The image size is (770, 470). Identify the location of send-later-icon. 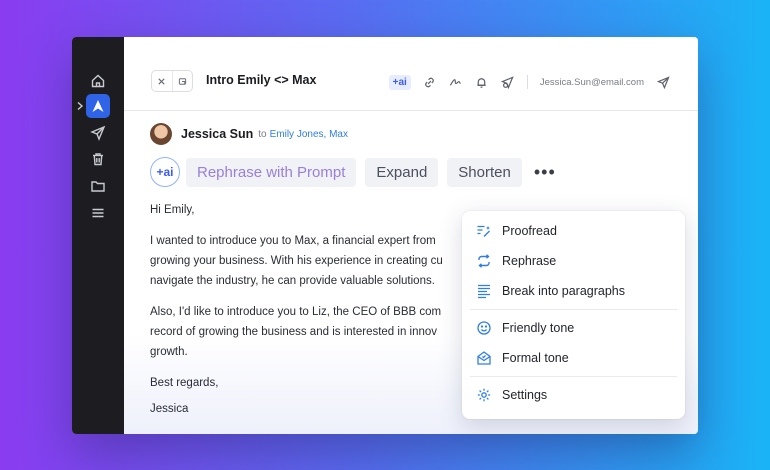
(508, 82).